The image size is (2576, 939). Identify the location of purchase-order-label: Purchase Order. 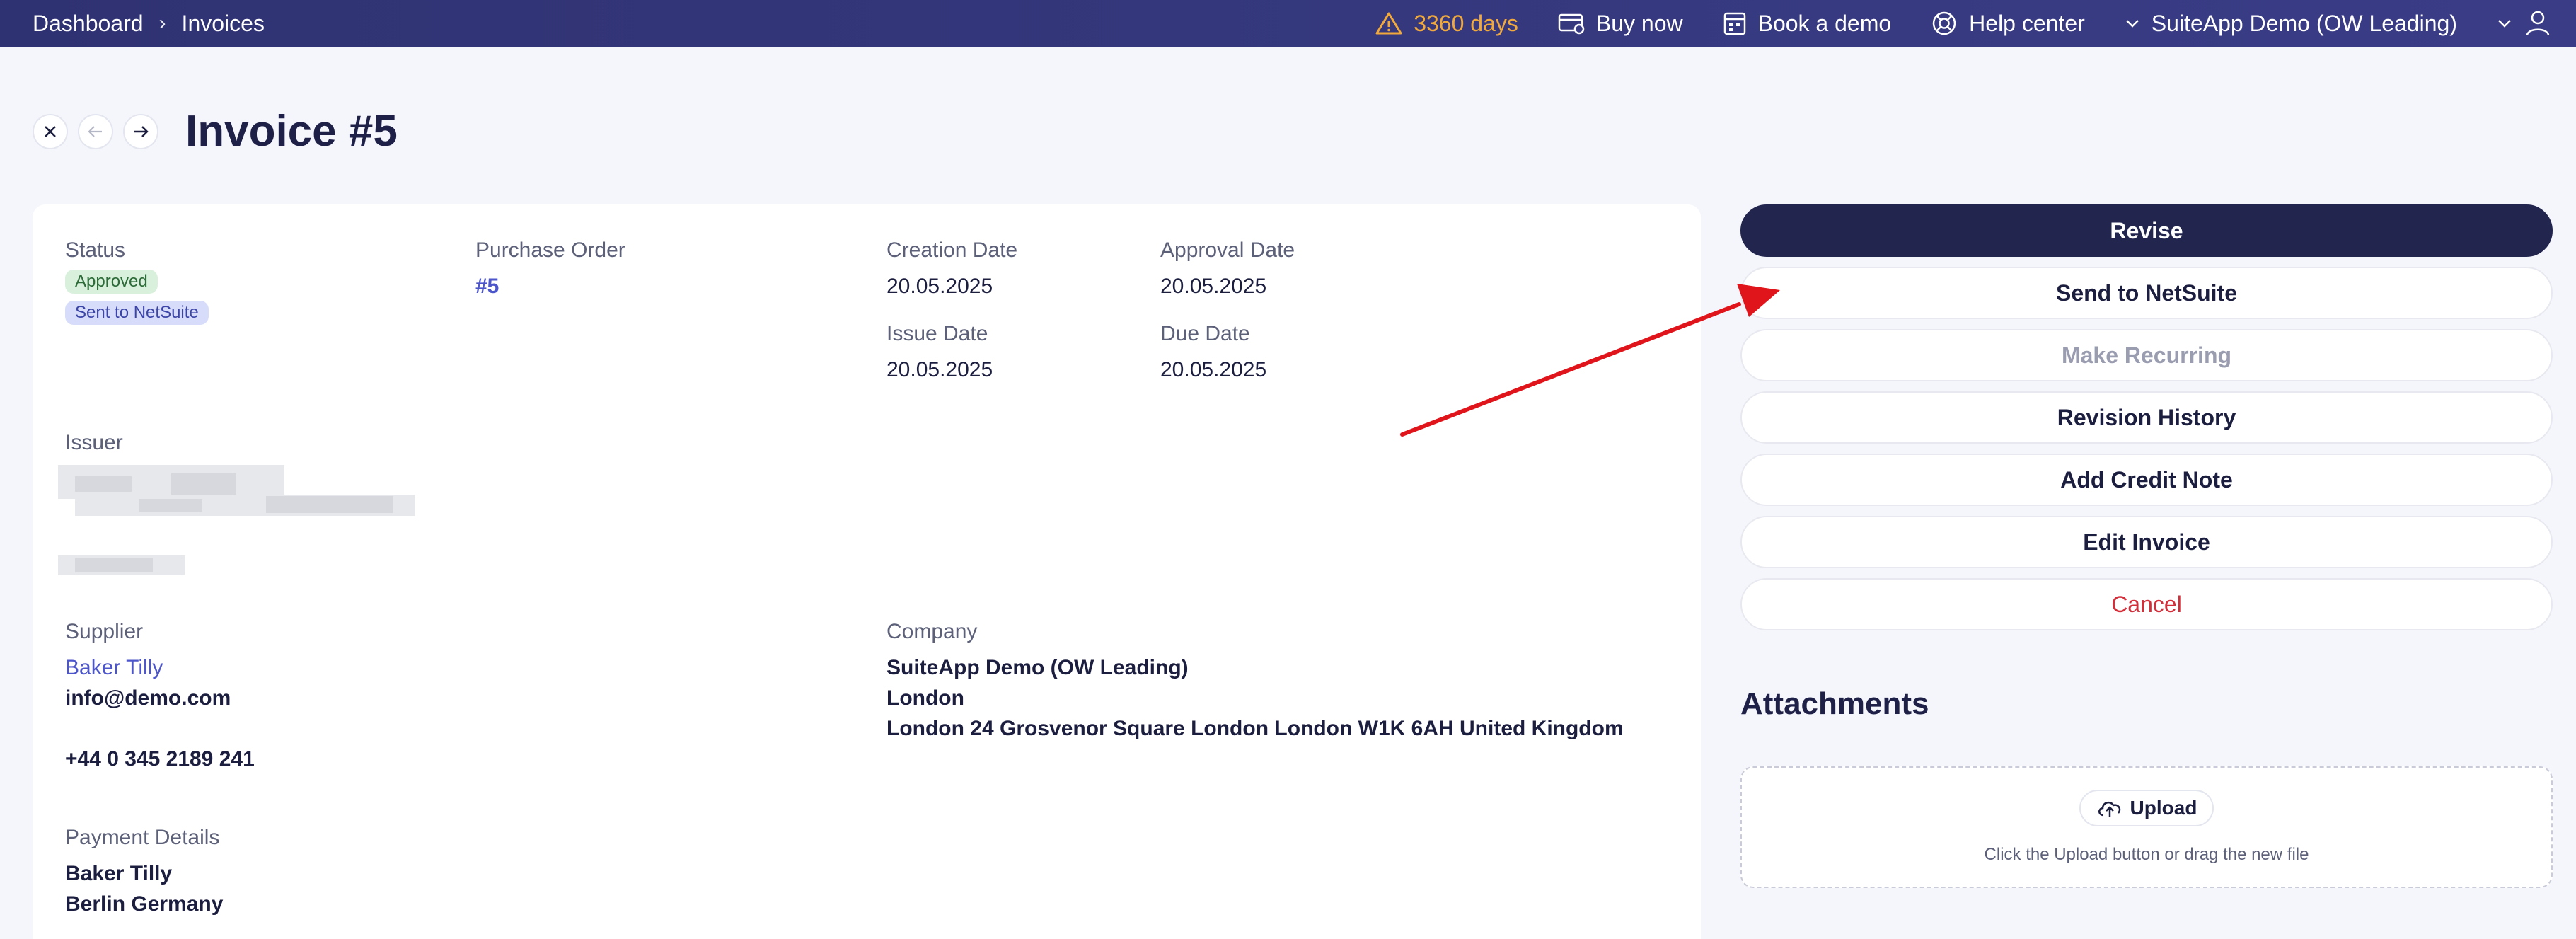
(550, 250).